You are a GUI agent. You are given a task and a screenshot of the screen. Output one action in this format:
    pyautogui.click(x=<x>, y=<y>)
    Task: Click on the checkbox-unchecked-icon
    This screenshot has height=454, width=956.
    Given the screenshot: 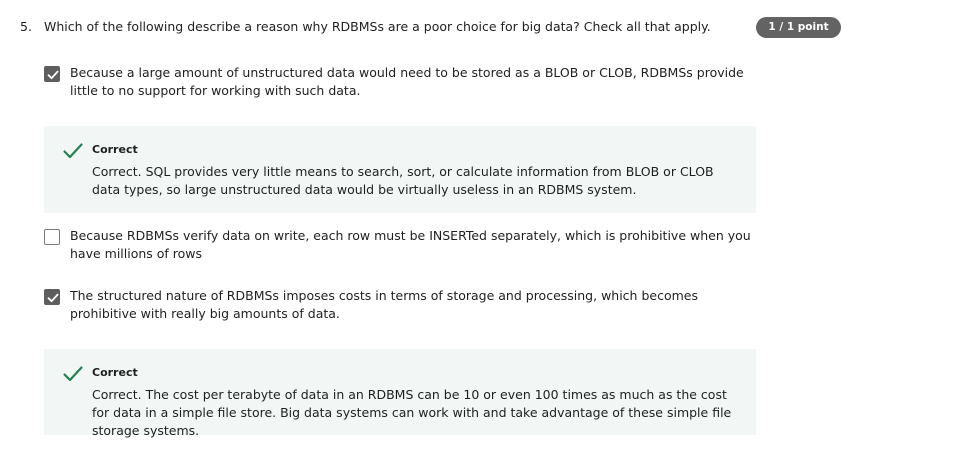 What is the action you would take?
    pyautogui.click(x=52, y=237)
    